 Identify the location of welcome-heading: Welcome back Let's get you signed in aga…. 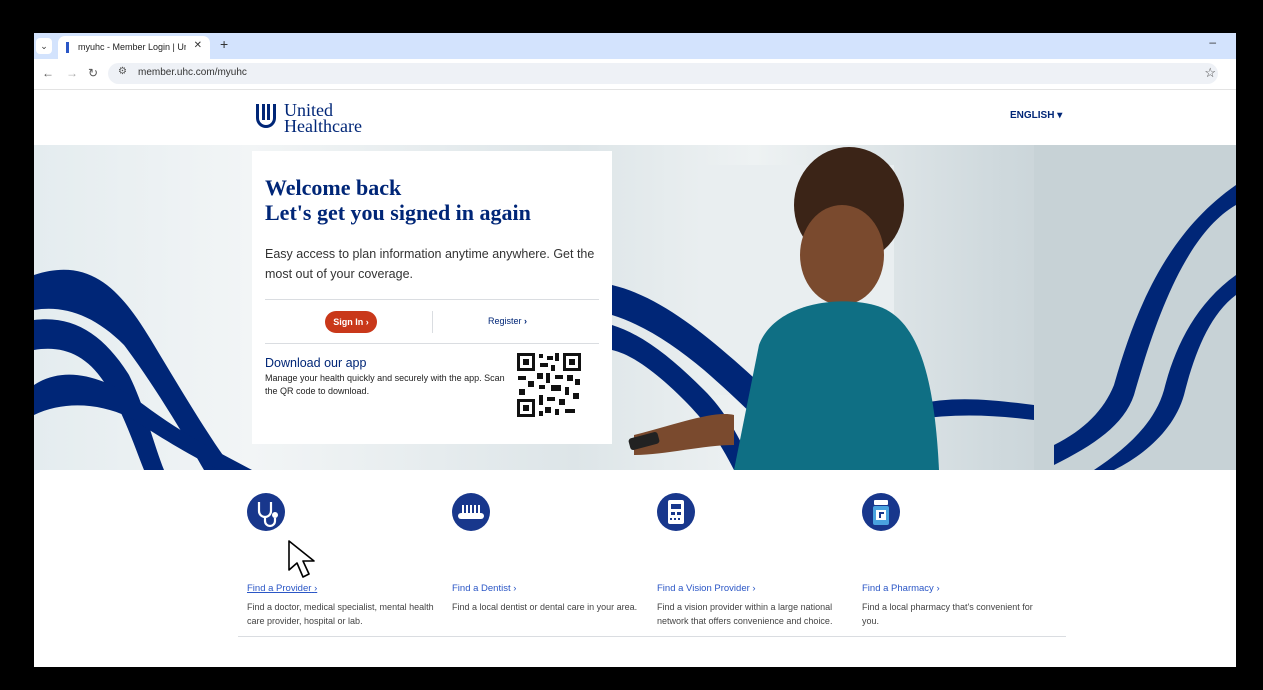
(435, 200).